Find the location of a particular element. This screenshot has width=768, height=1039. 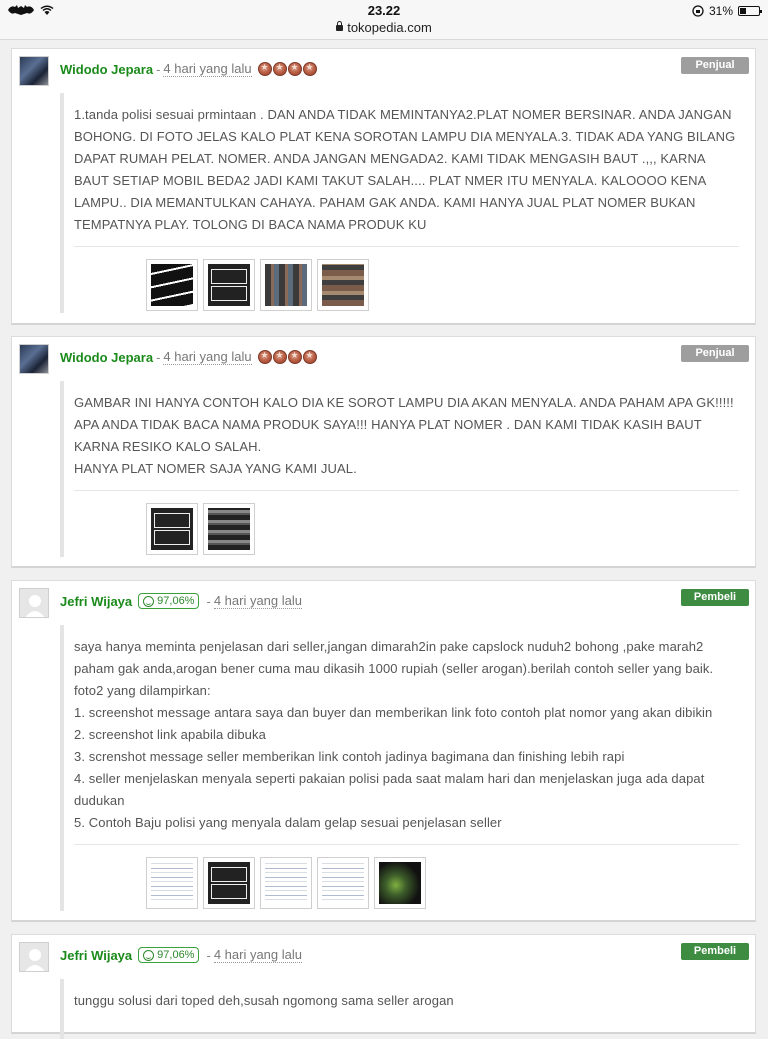

lock-icon is located at coordinates (340, 26).